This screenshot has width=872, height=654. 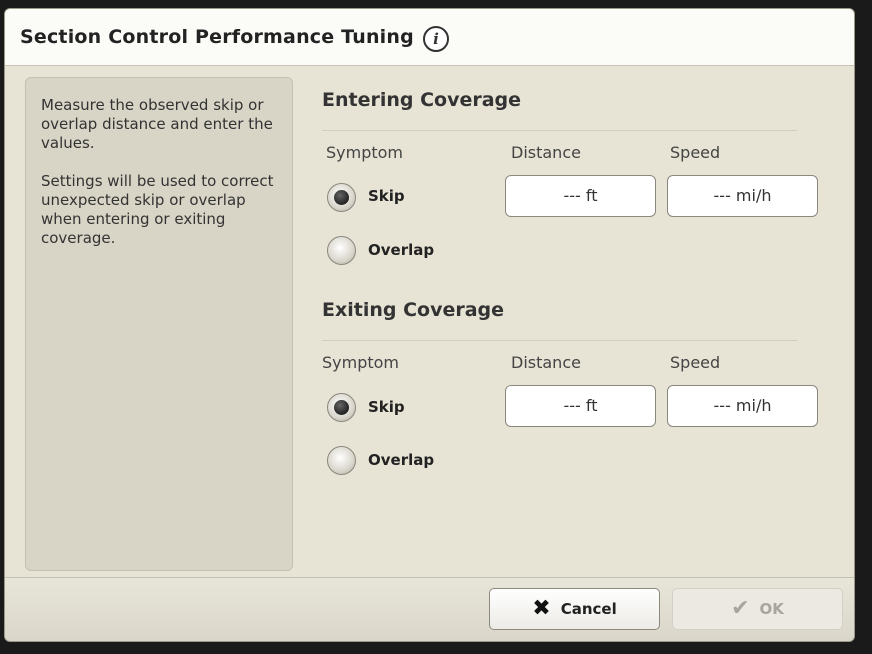 I want to click on exiting-speed-header: Speed, so click(x=695, y=362).